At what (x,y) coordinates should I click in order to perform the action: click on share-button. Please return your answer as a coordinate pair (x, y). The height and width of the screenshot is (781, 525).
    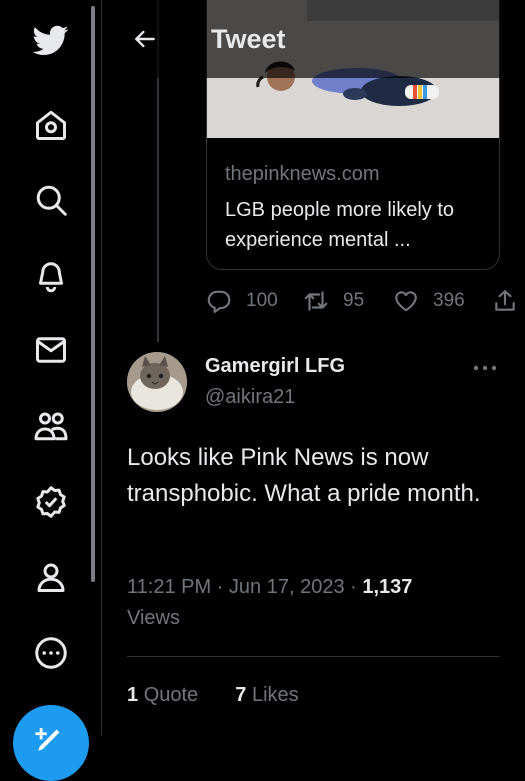
    Looking at the image, I should click on (508, 301).